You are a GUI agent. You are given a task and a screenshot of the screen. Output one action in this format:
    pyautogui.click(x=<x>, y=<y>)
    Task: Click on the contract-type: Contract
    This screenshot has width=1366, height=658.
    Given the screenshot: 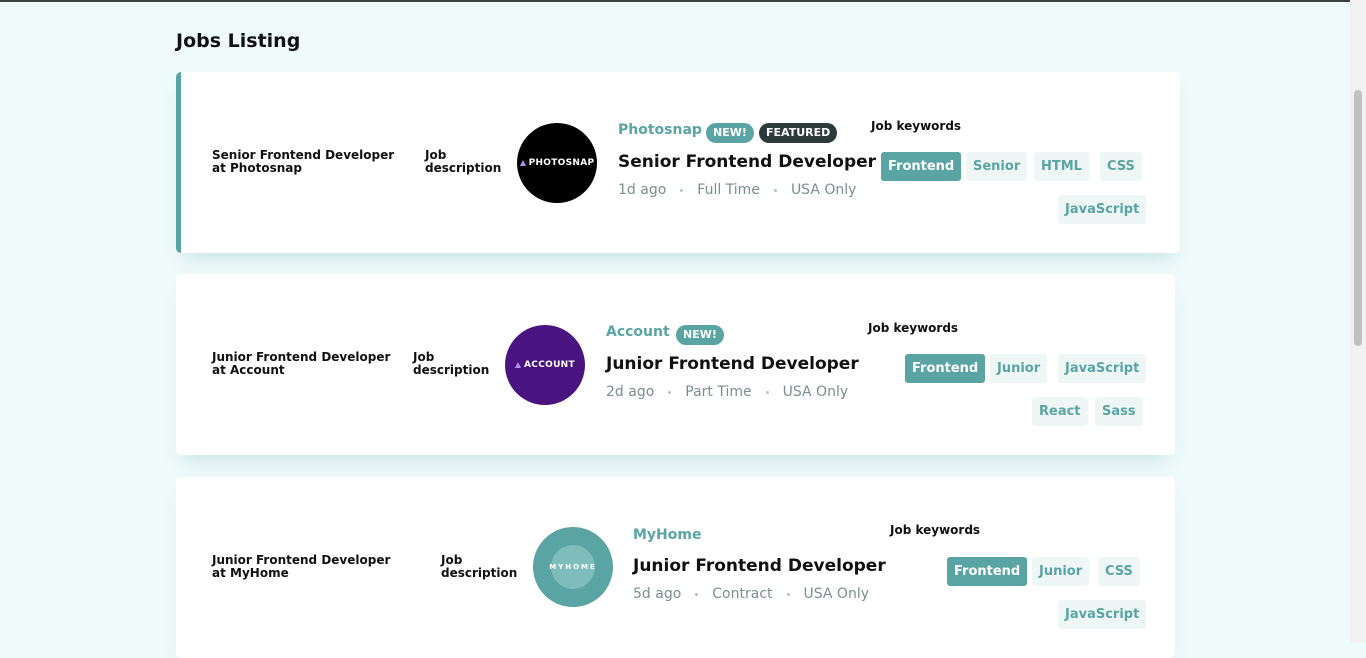 What is the action you would take?
    pyautogui.click(x=742, y=594)
    